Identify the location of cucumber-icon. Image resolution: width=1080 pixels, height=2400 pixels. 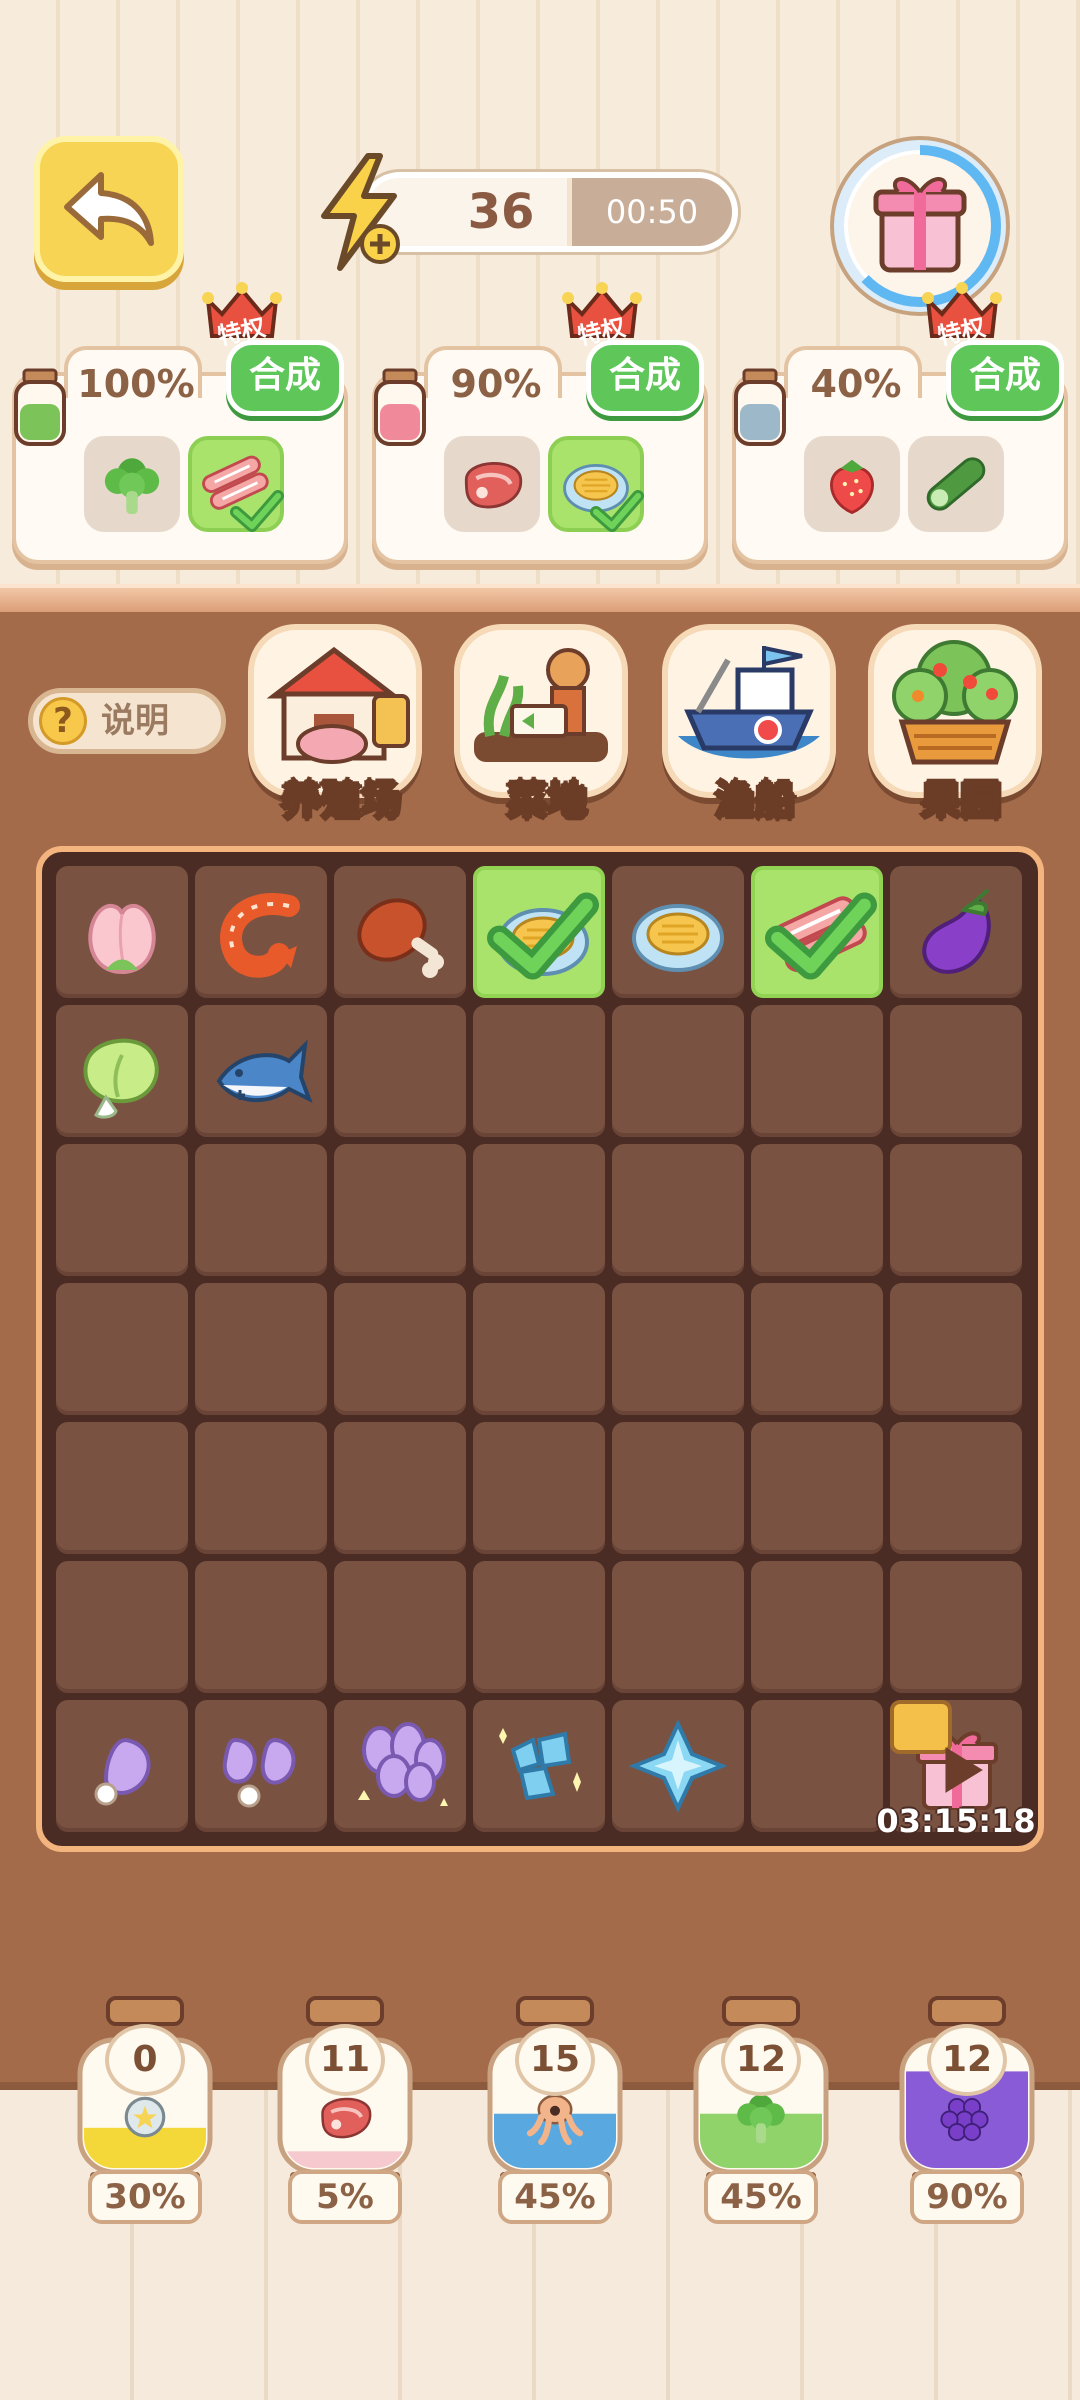
(956, 484).